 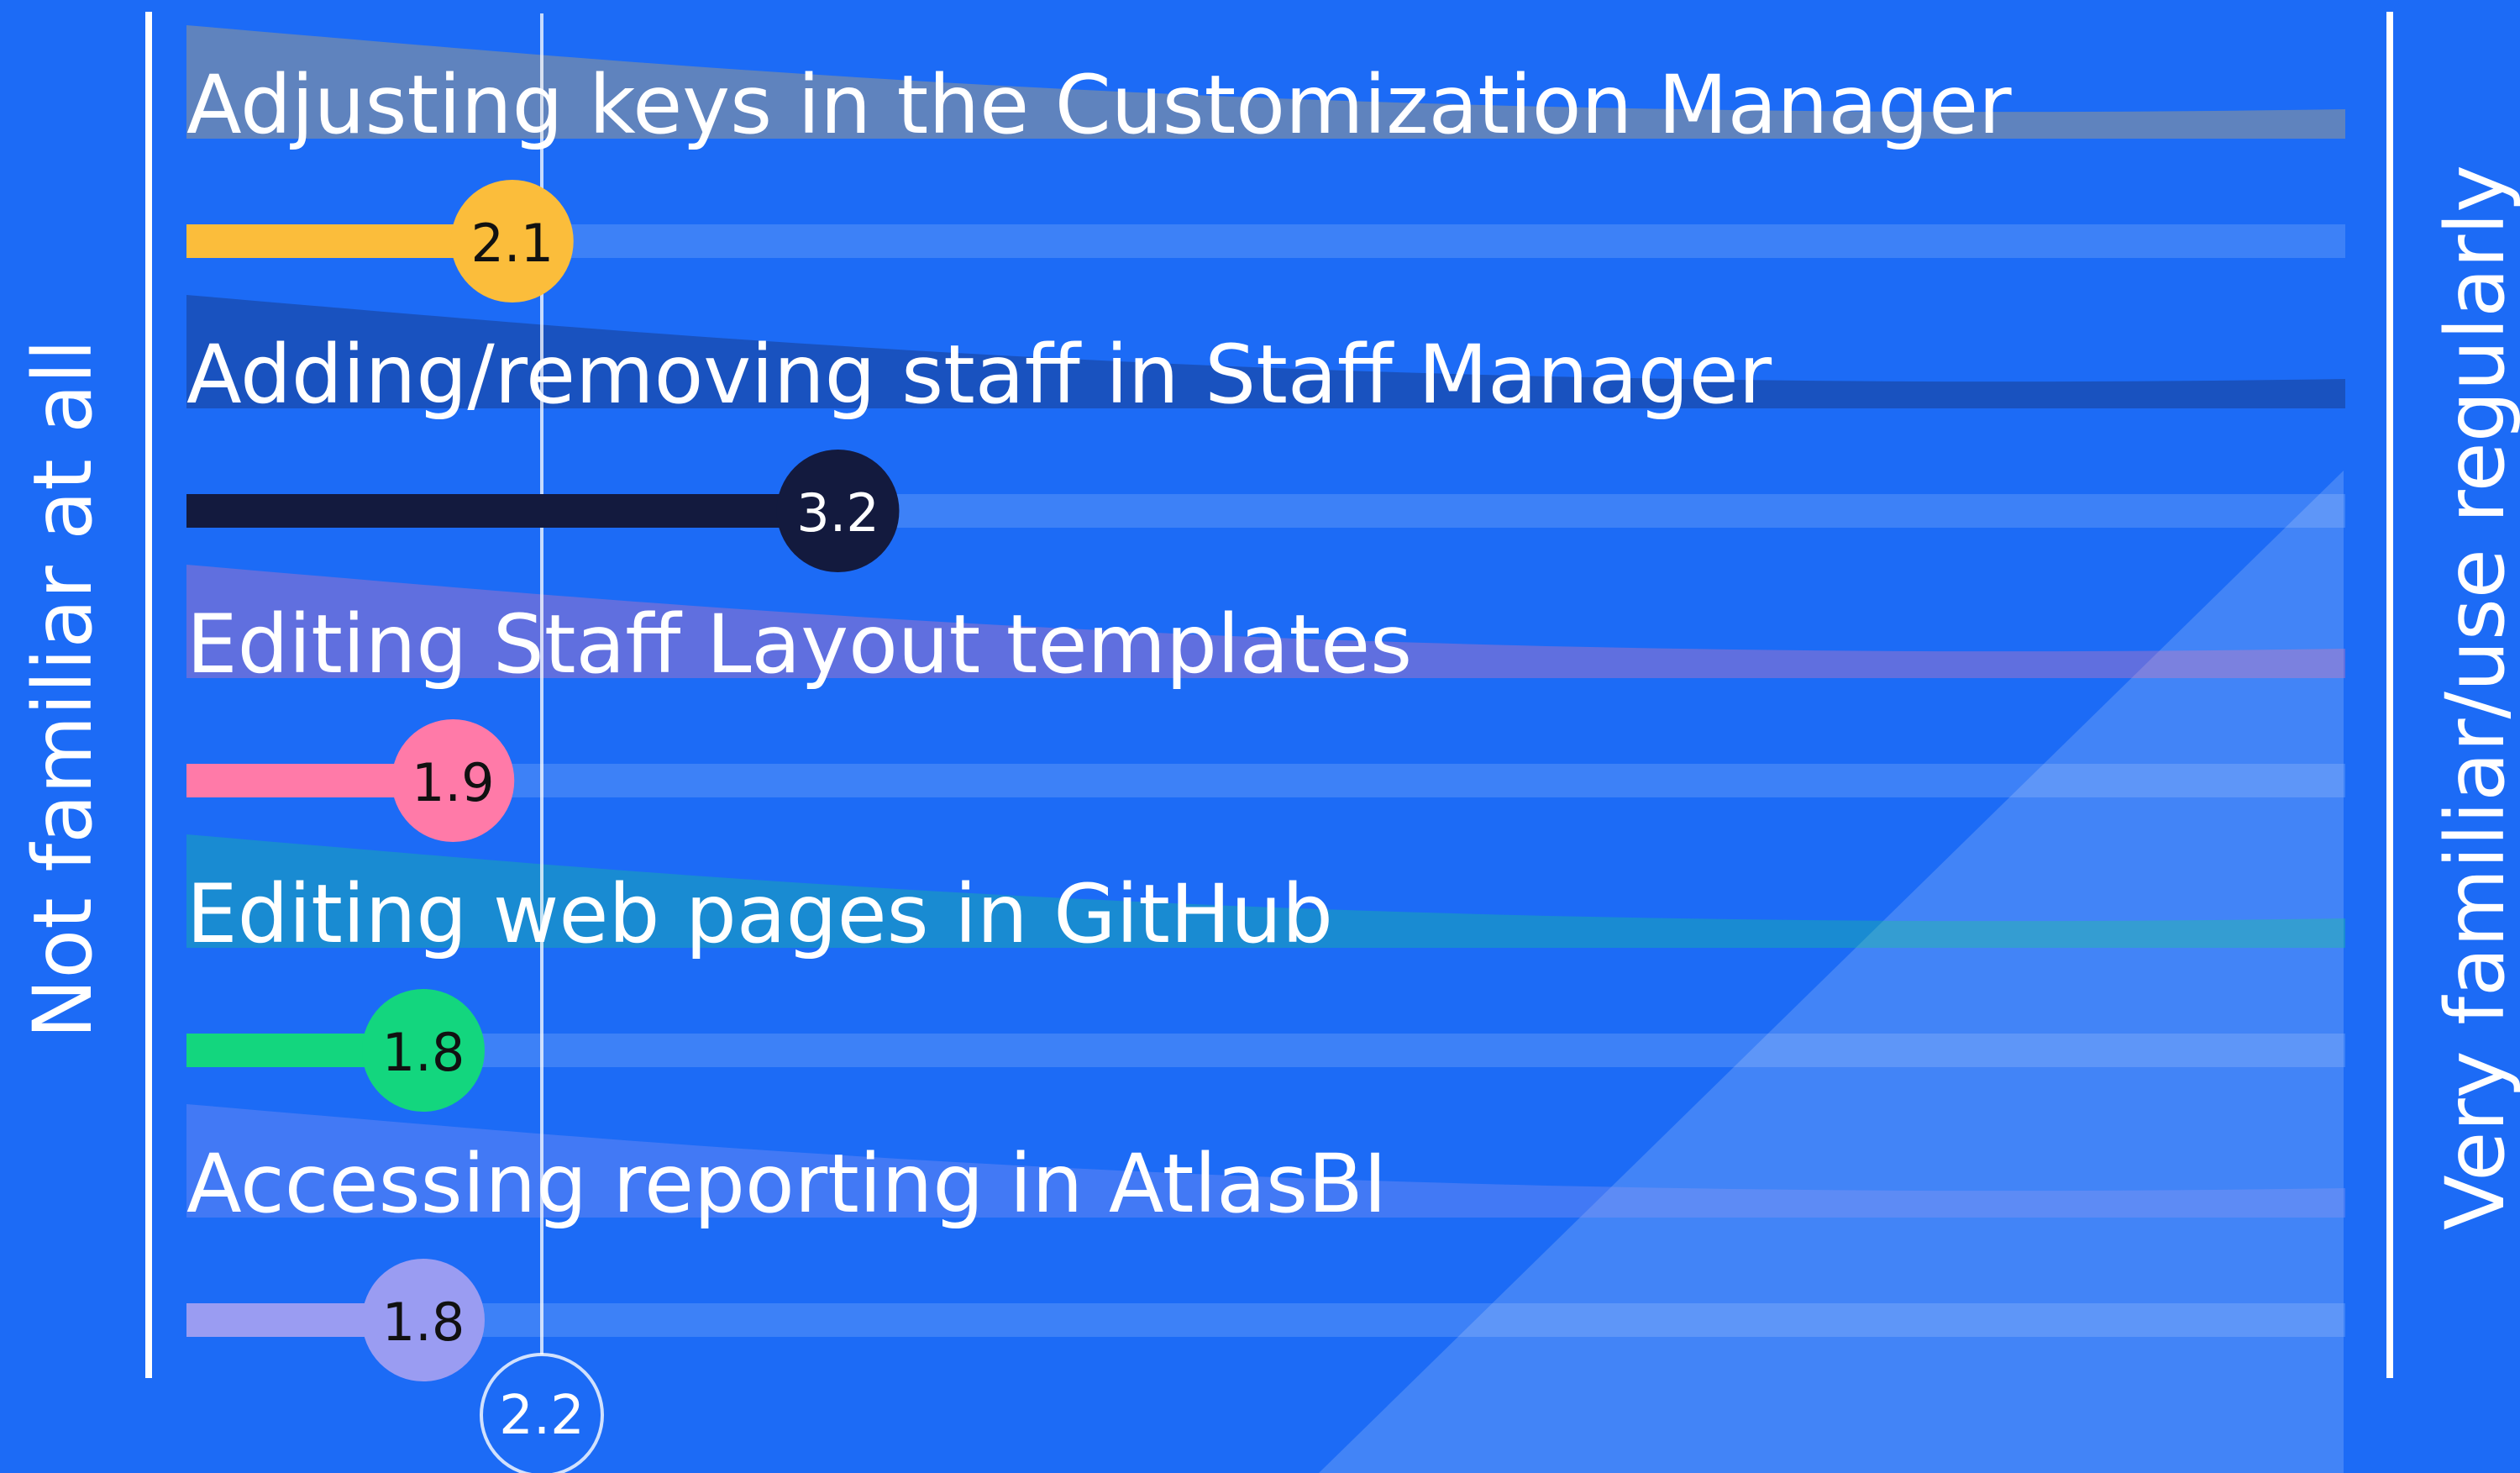 What do you see at coordinates (979, 375) in the screenshot?
I see `category-label: Adding/removing staff in Staff Manager` at bounding box center [979, 375].